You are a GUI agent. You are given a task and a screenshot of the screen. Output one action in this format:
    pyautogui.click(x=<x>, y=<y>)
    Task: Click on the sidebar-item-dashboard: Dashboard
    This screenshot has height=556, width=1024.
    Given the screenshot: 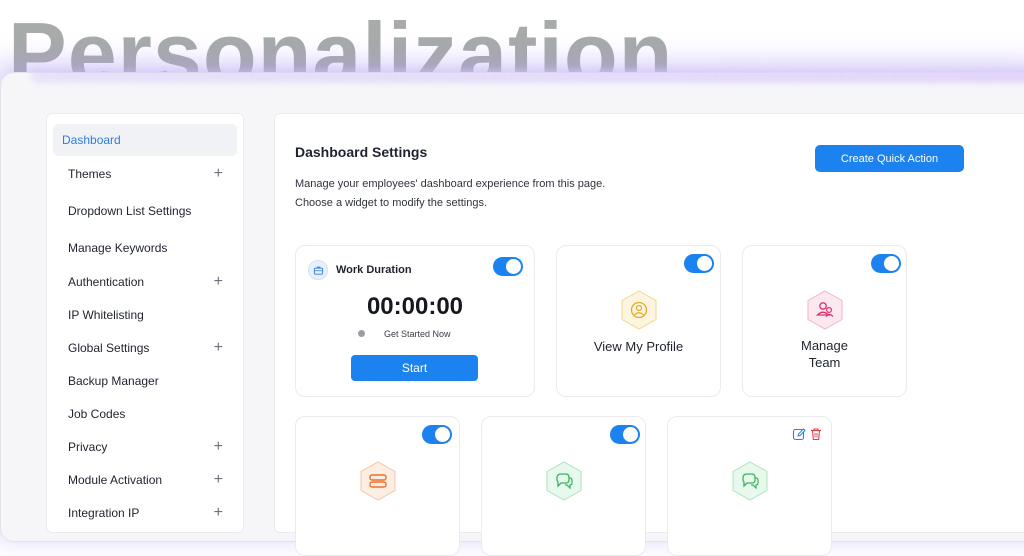 What is the action you would take?
    pyautogui.click(x=145, y=140)
    